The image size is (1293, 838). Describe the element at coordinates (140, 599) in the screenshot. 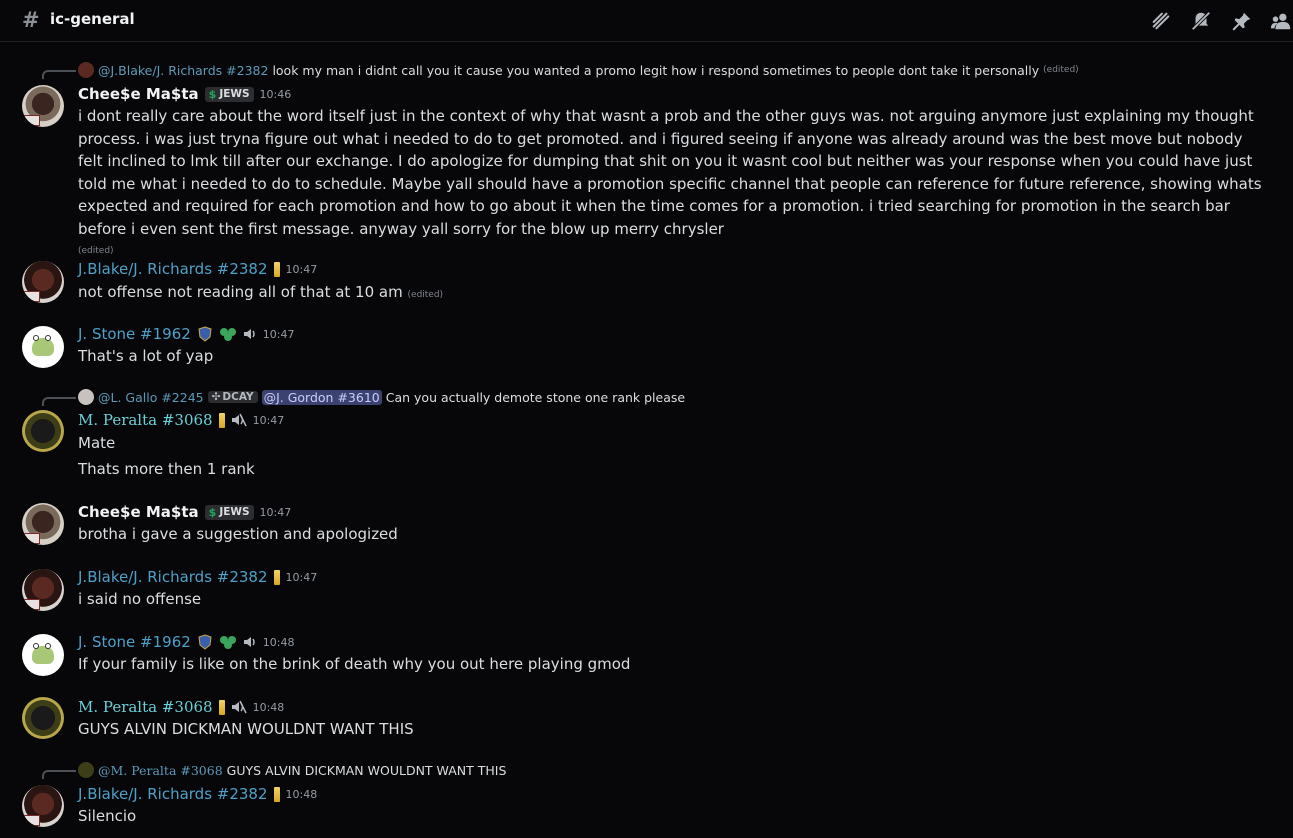

I see `message-text: i said no offense` at that location.